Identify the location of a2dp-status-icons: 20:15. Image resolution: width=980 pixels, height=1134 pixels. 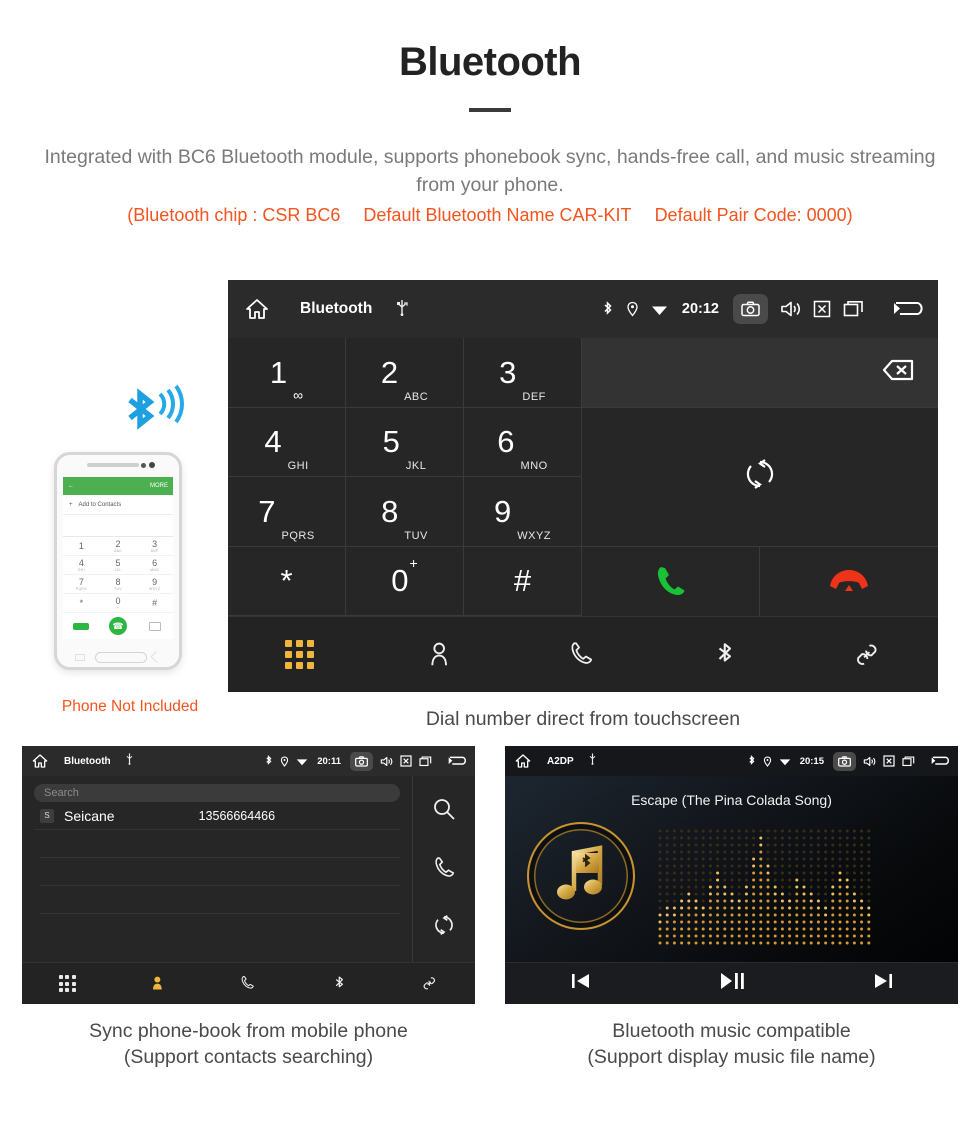
(848, 761).